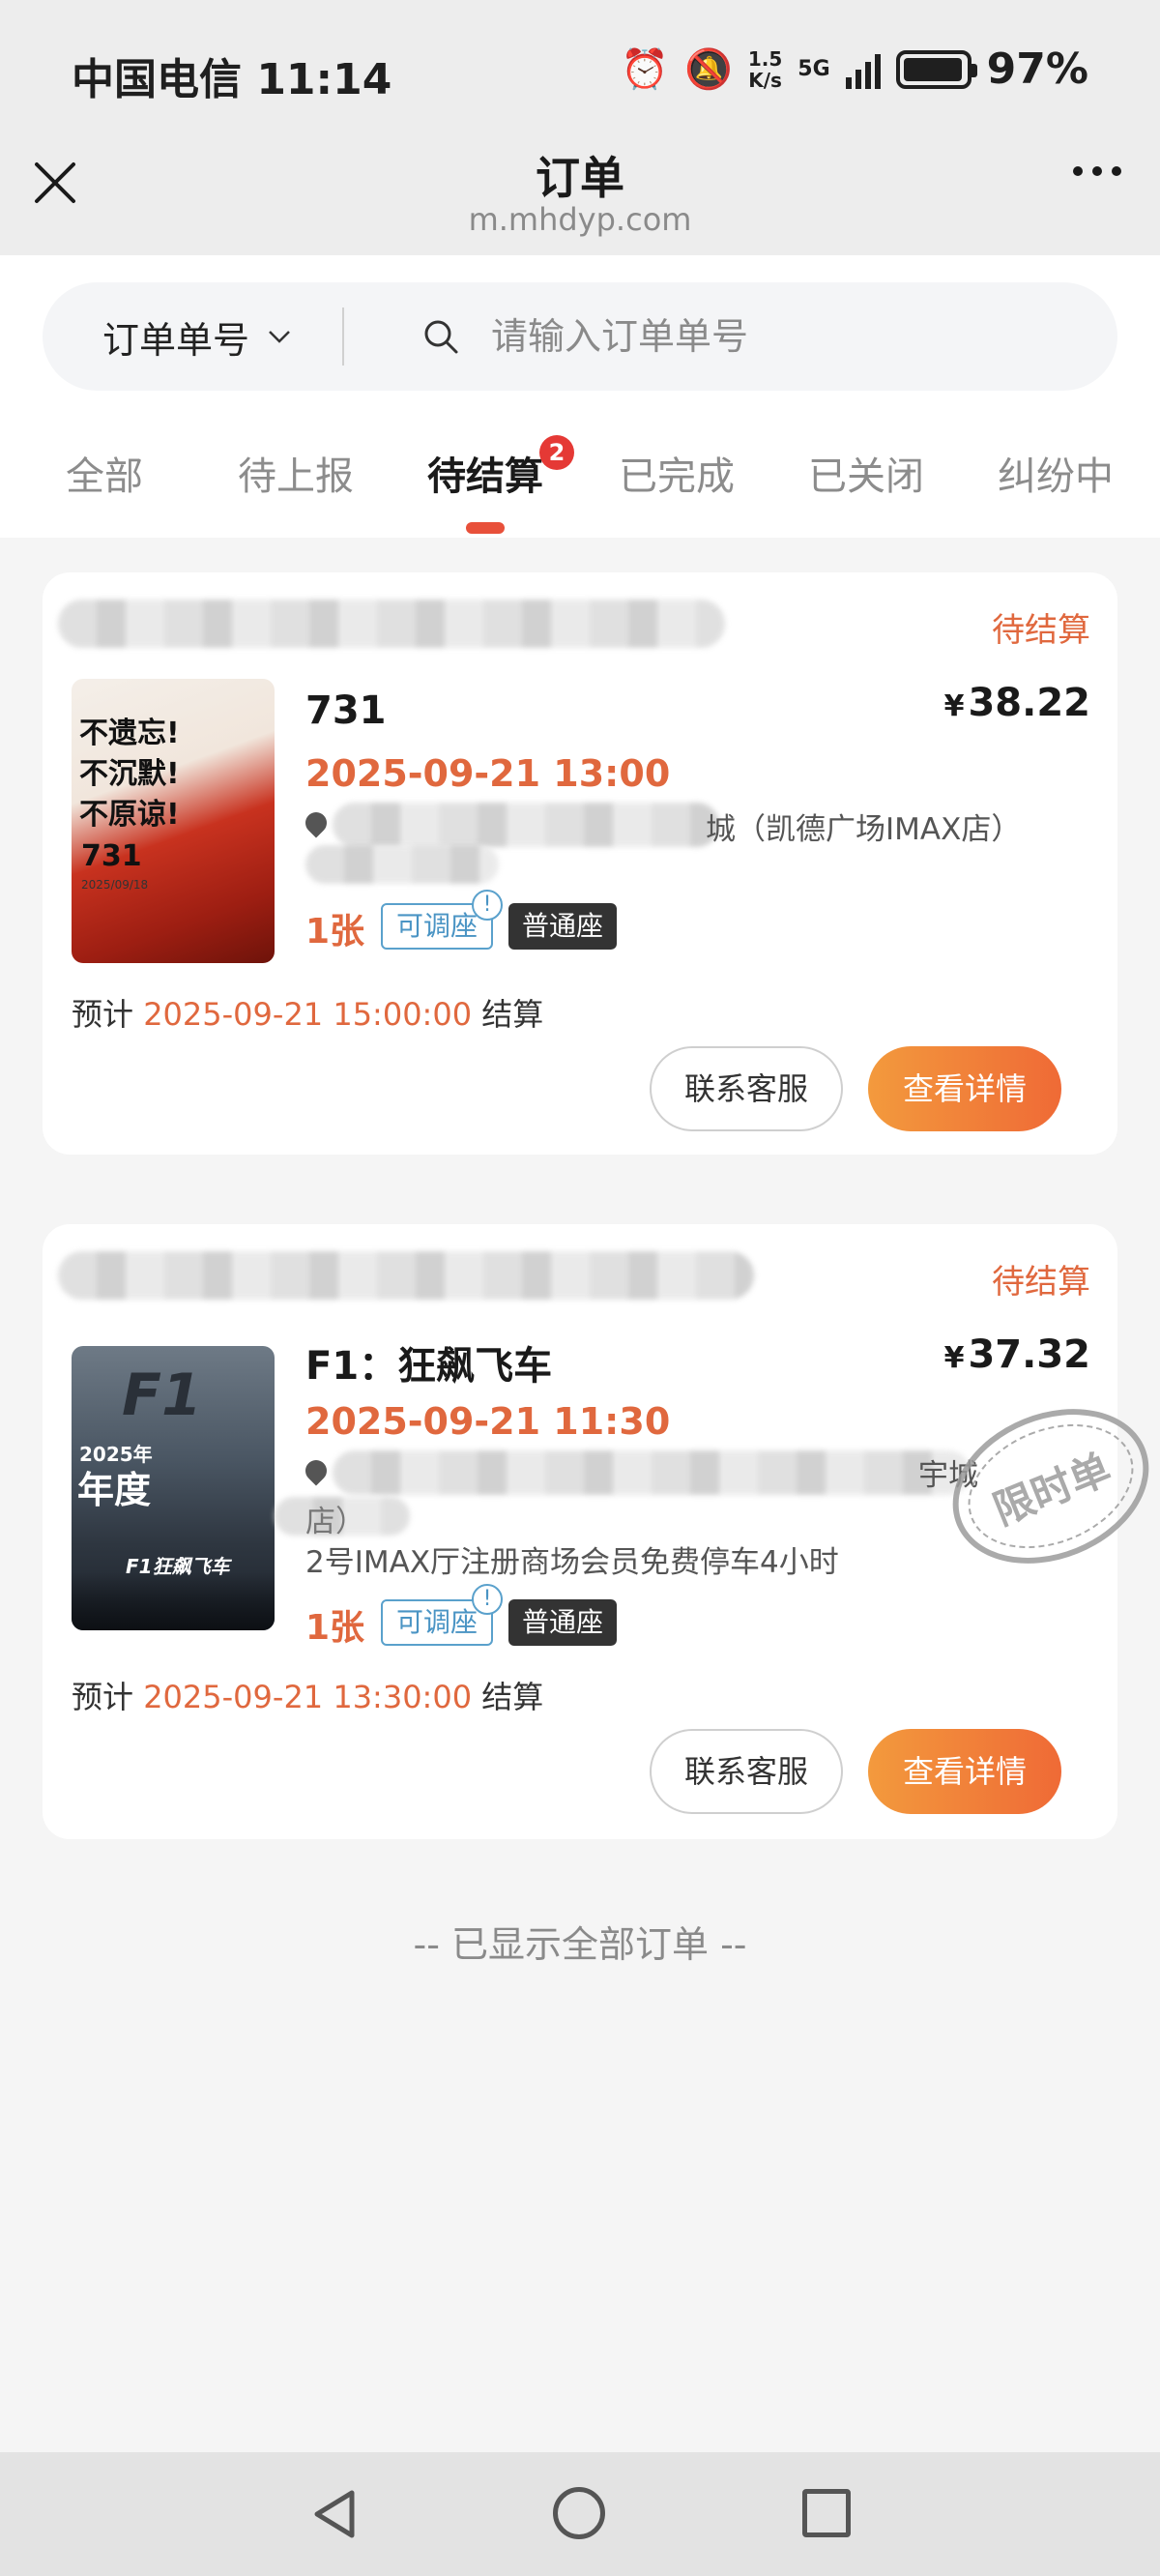  Describe the element at coordinates (556, 452) in the screenshot. I see `tab-badge: 2` at that location.